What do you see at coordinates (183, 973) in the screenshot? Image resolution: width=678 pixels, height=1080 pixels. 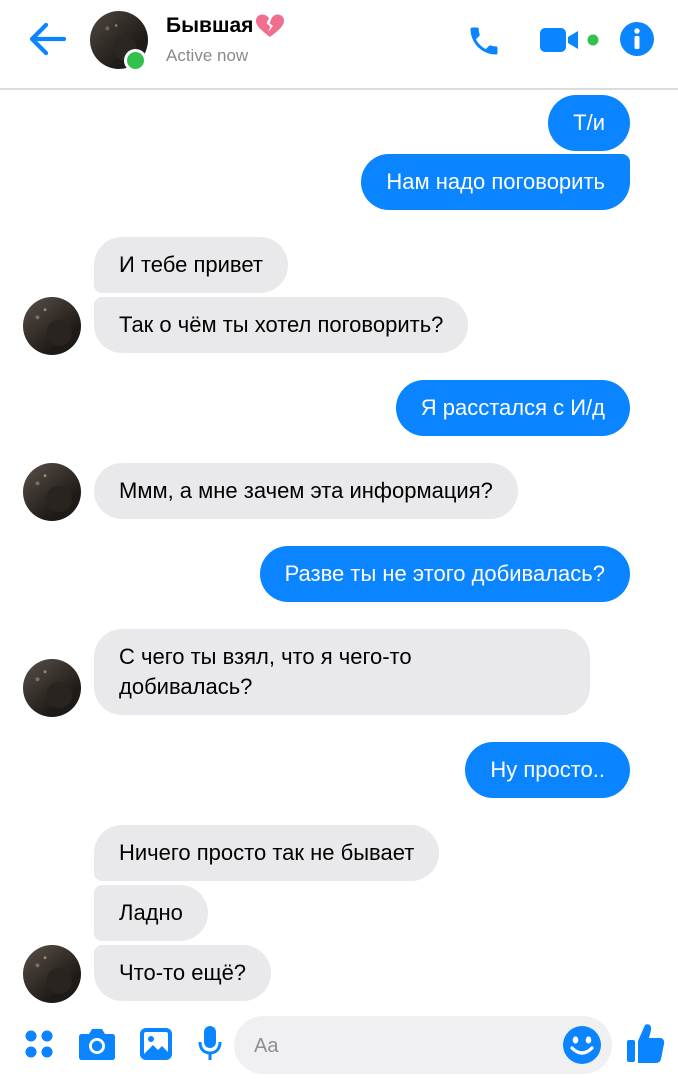 I see `incoming-message: Что-то ещё?` at bounding box center [183, 973].